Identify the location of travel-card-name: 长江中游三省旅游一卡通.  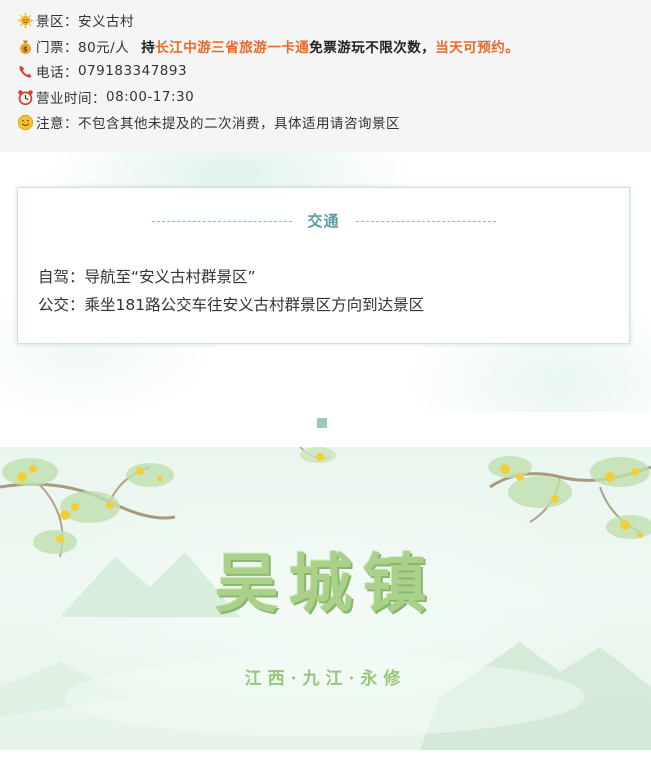
(232, 48).